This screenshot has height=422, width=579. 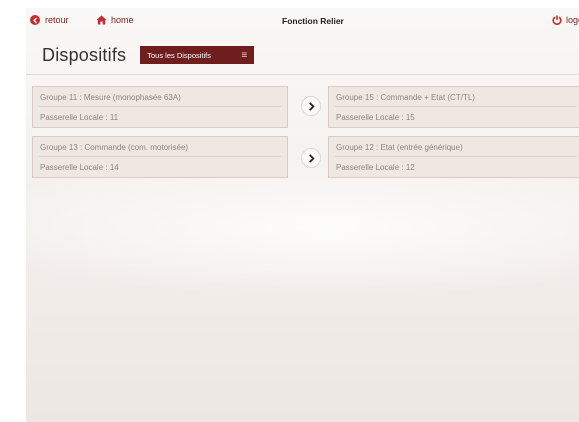 I want to click on top-navigation-bar: retour home Fonction Relier logout, so click(x=302, y=21).